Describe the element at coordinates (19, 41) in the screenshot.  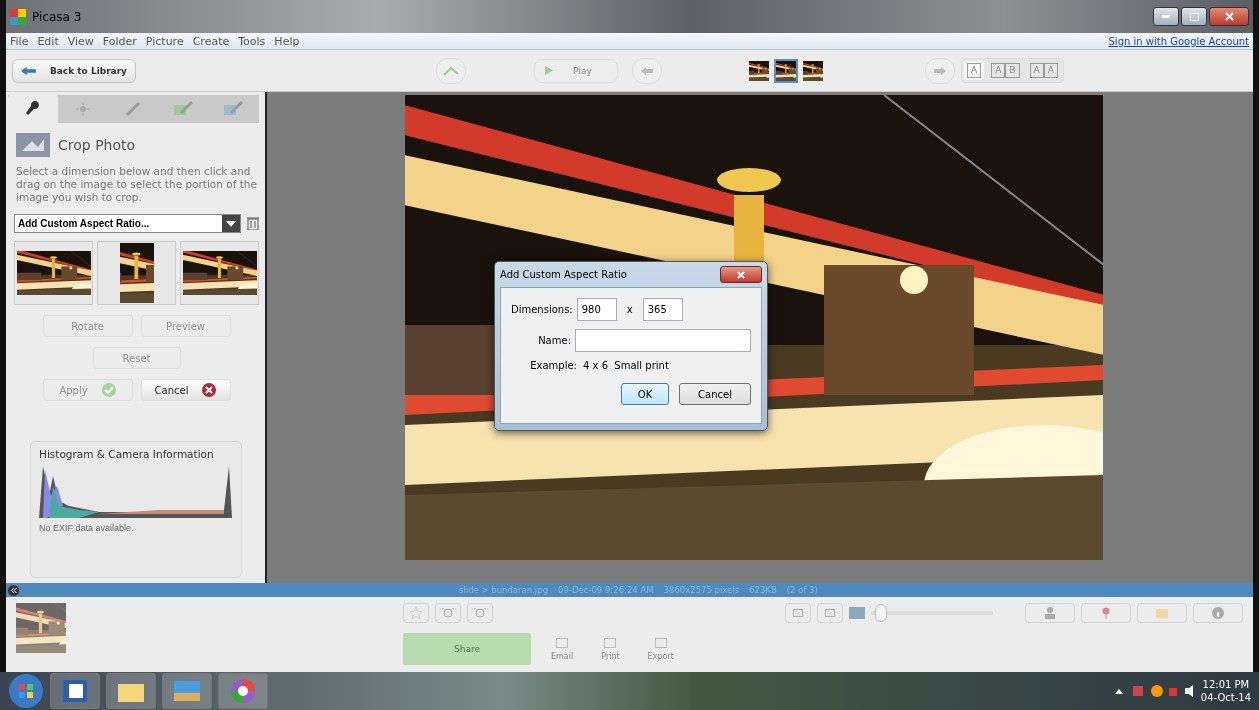
I see `menu-item: File` at that location.